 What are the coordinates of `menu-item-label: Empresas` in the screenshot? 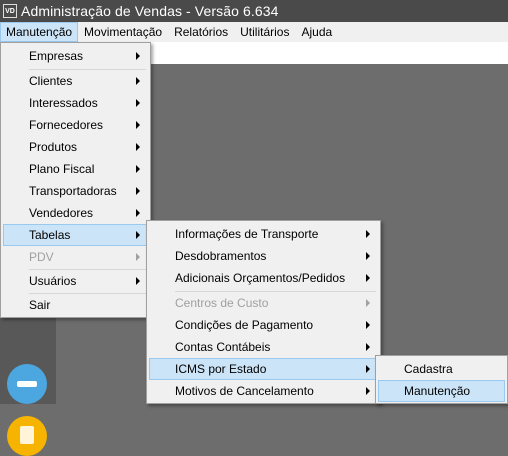 It's located at (56, 56).